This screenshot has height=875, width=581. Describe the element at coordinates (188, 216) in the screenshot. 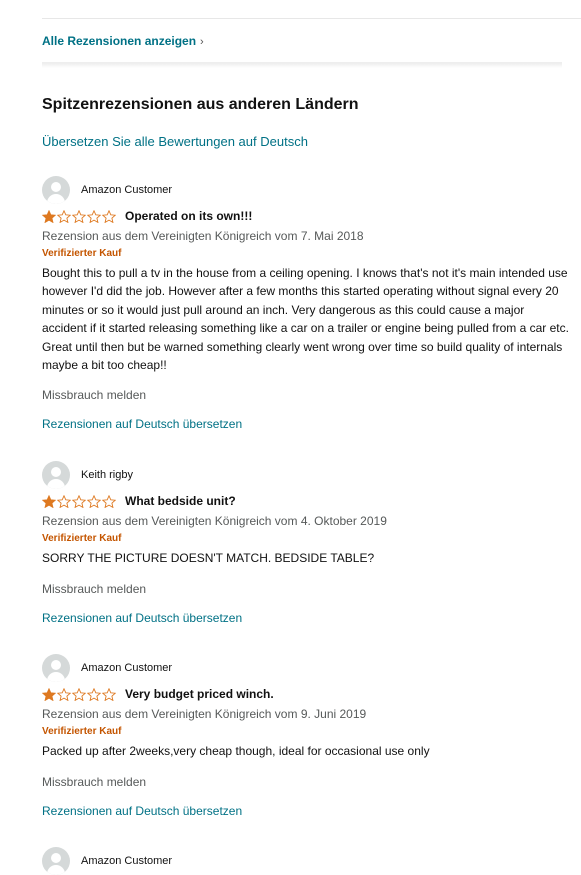

I see `review-title: Operated on its own!!!` at that location.